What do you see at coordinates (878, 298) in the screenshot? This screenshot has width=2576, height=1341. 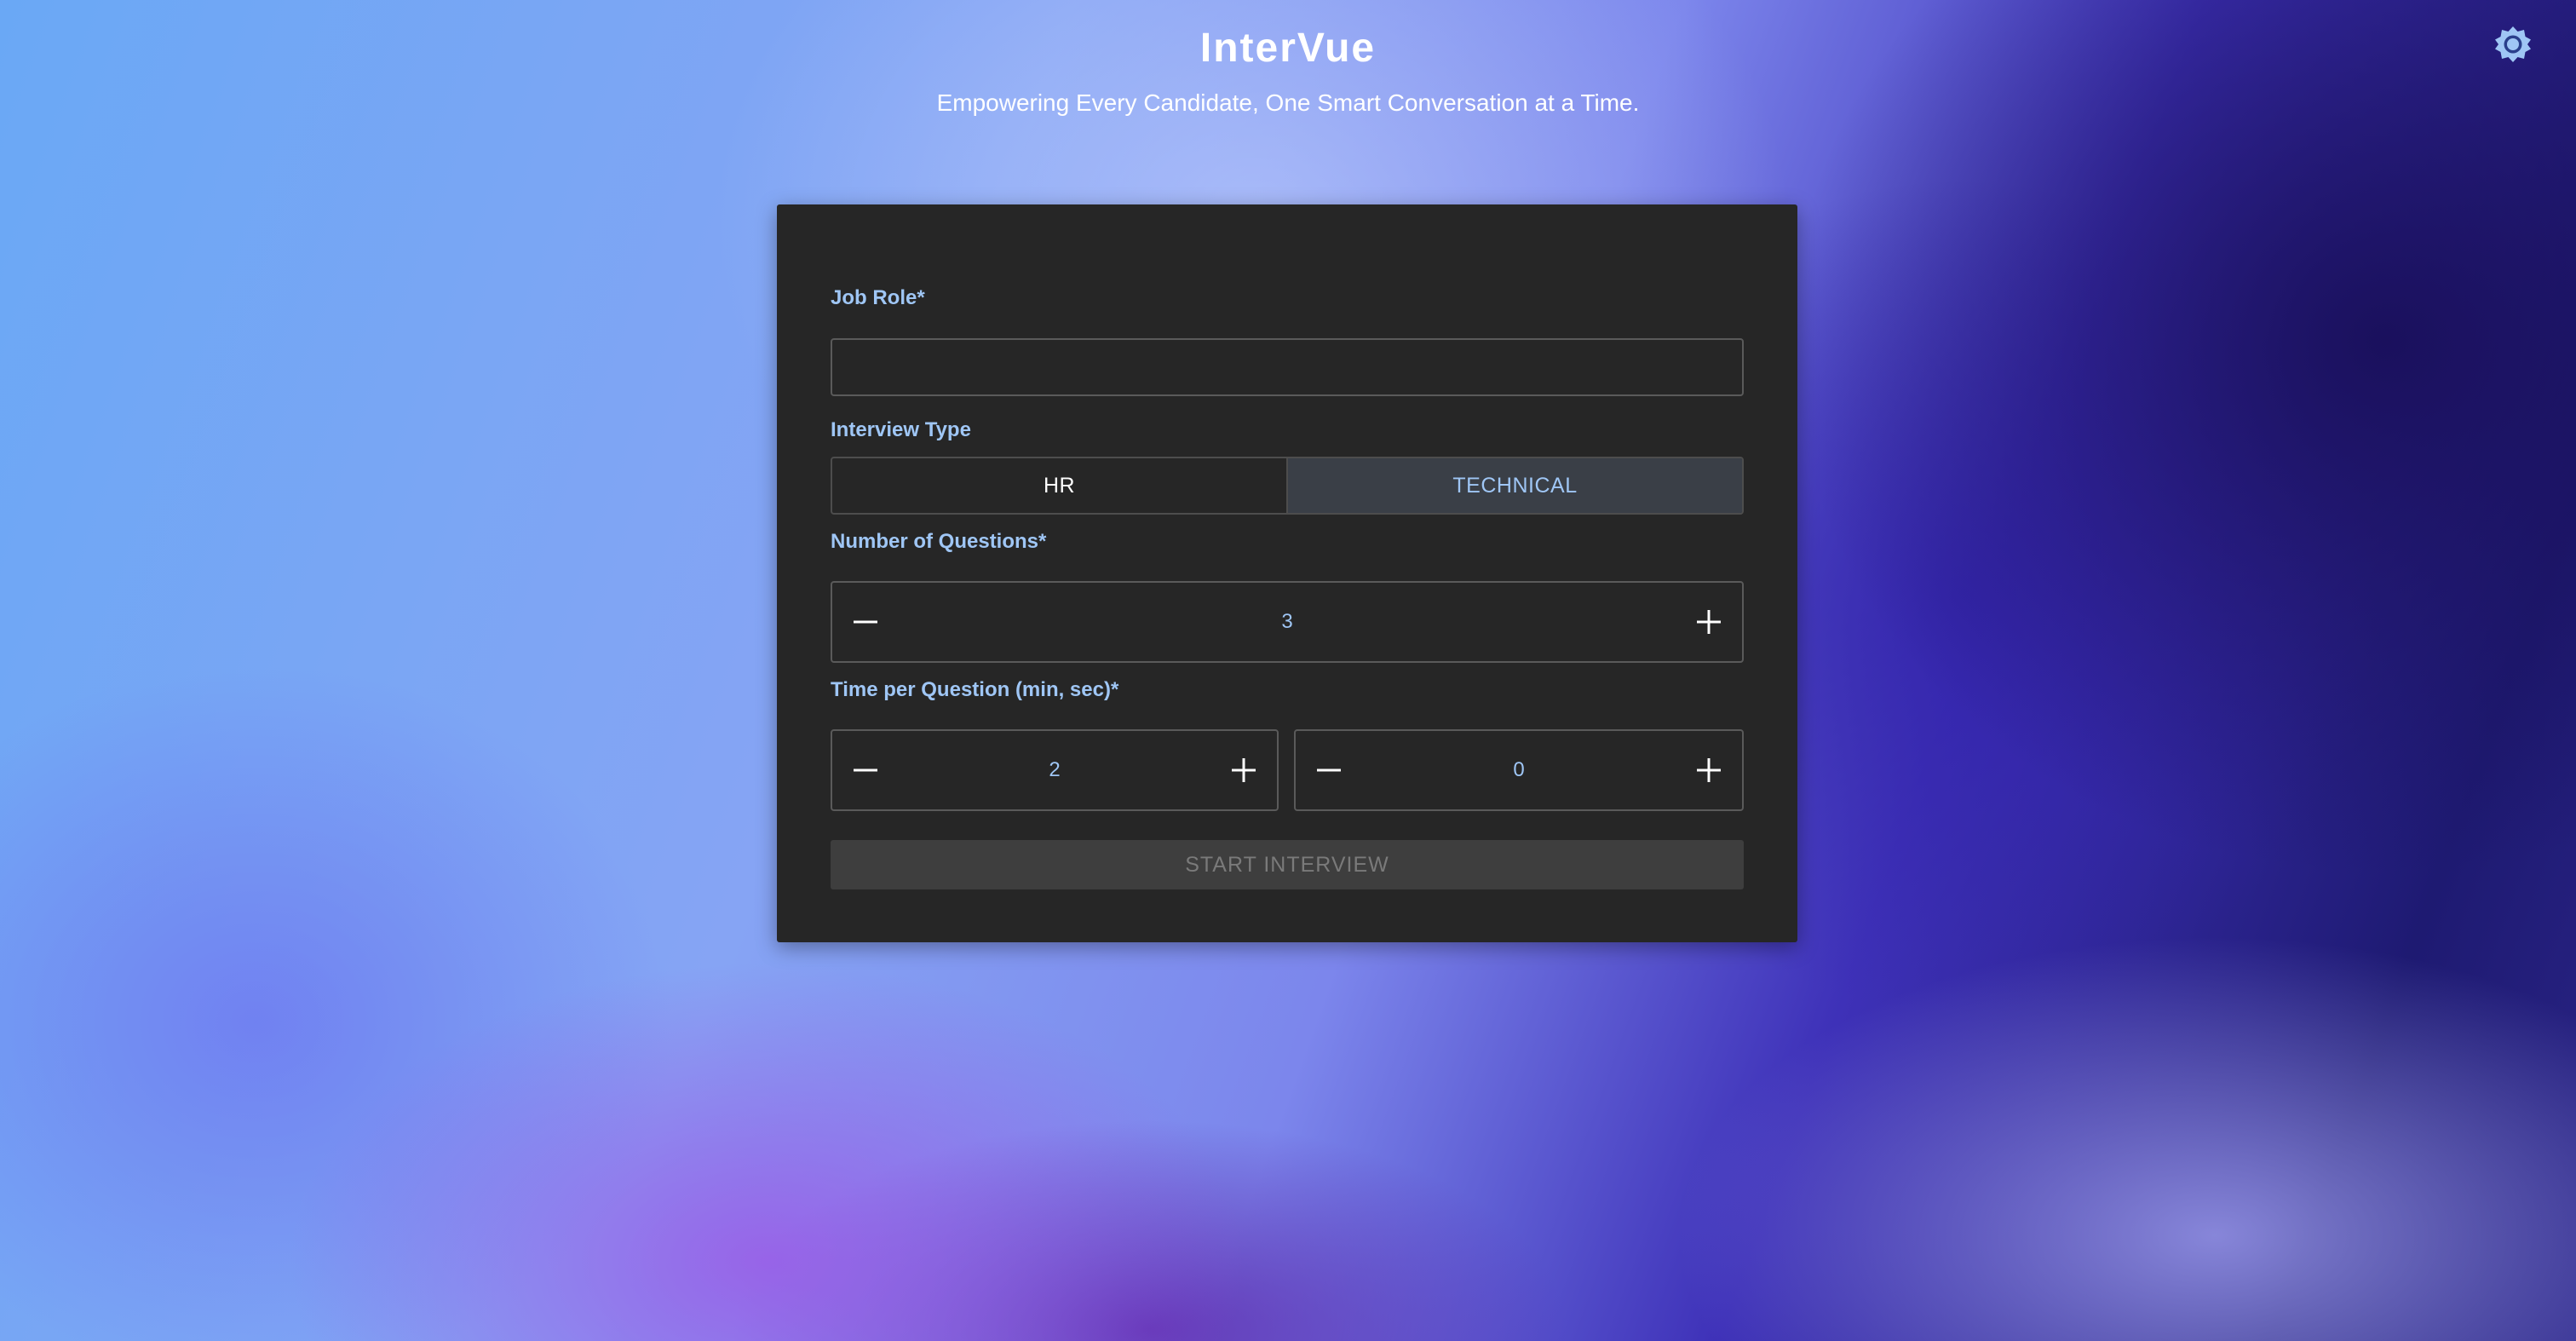 I see `job-role-label: Job Role*` at bounding box center [878, 298].